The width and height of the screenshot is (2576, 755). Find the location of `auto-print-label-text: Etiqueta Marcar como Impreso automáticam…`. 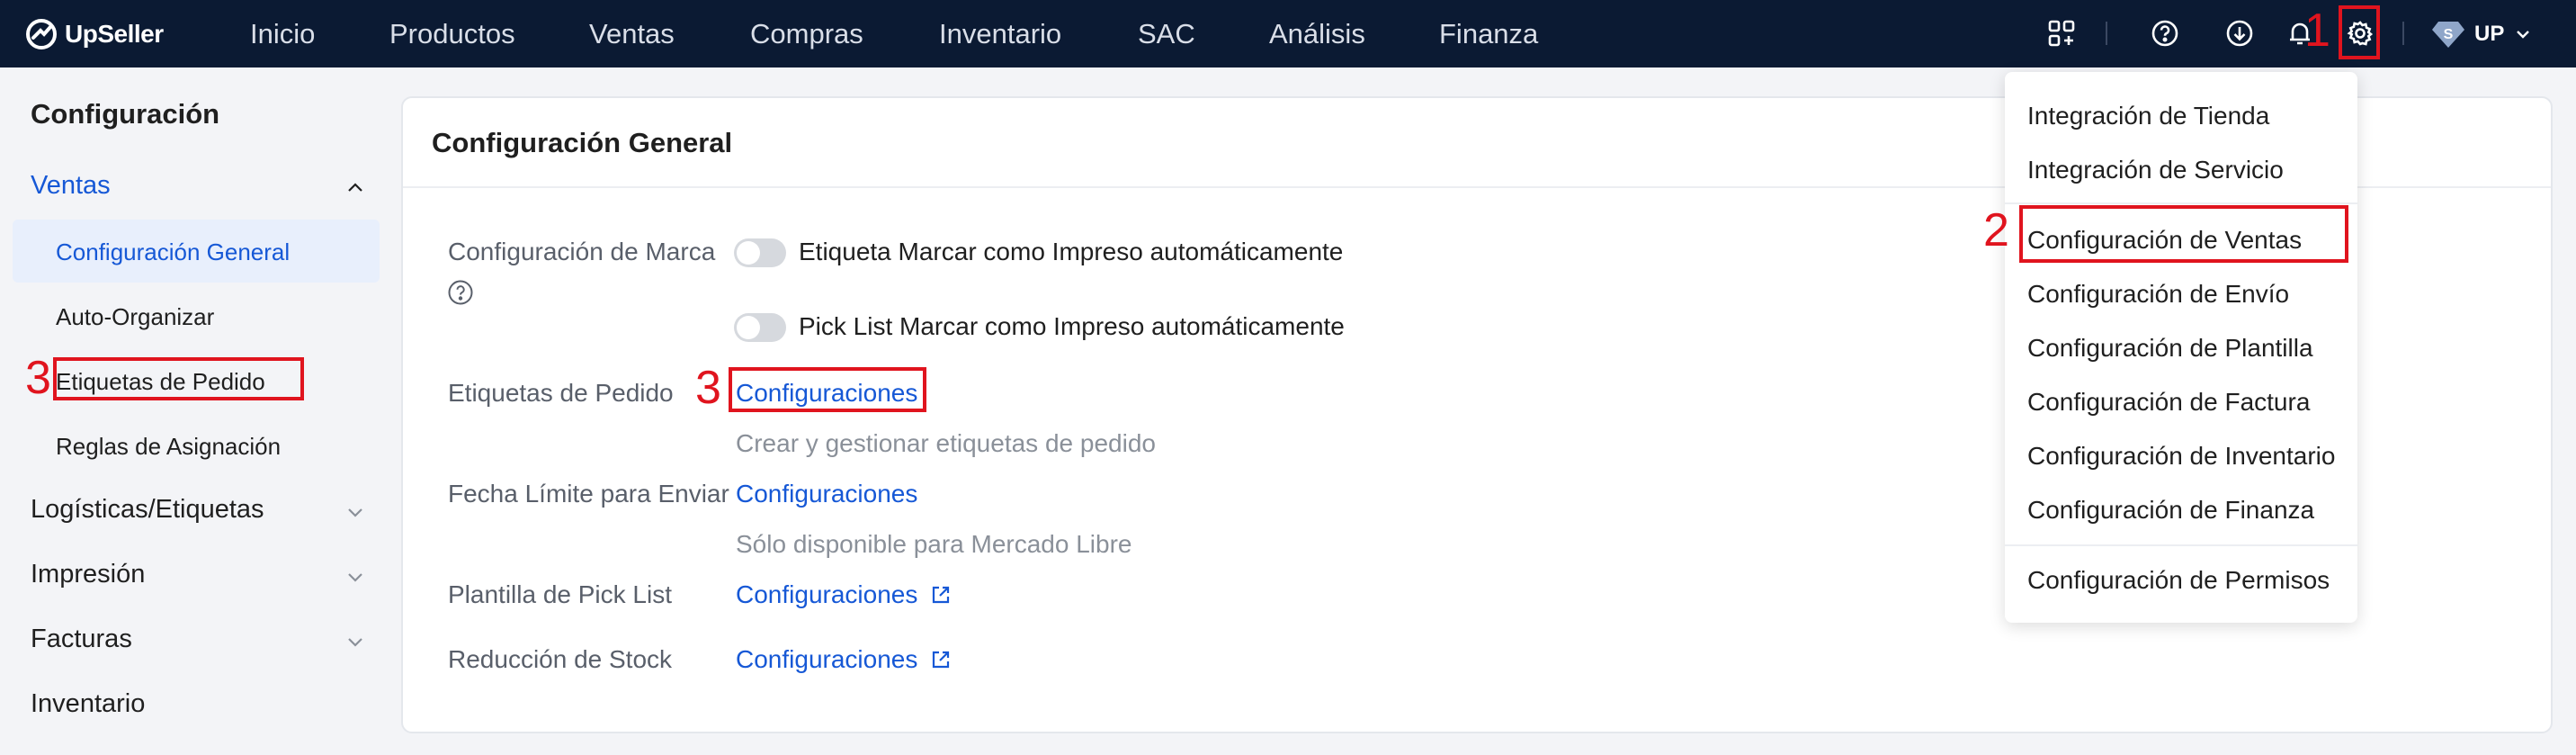

auto-print-label-text: Etiqueta Marcar como Impreso automáticam… is located at coordinates (1071, 251).